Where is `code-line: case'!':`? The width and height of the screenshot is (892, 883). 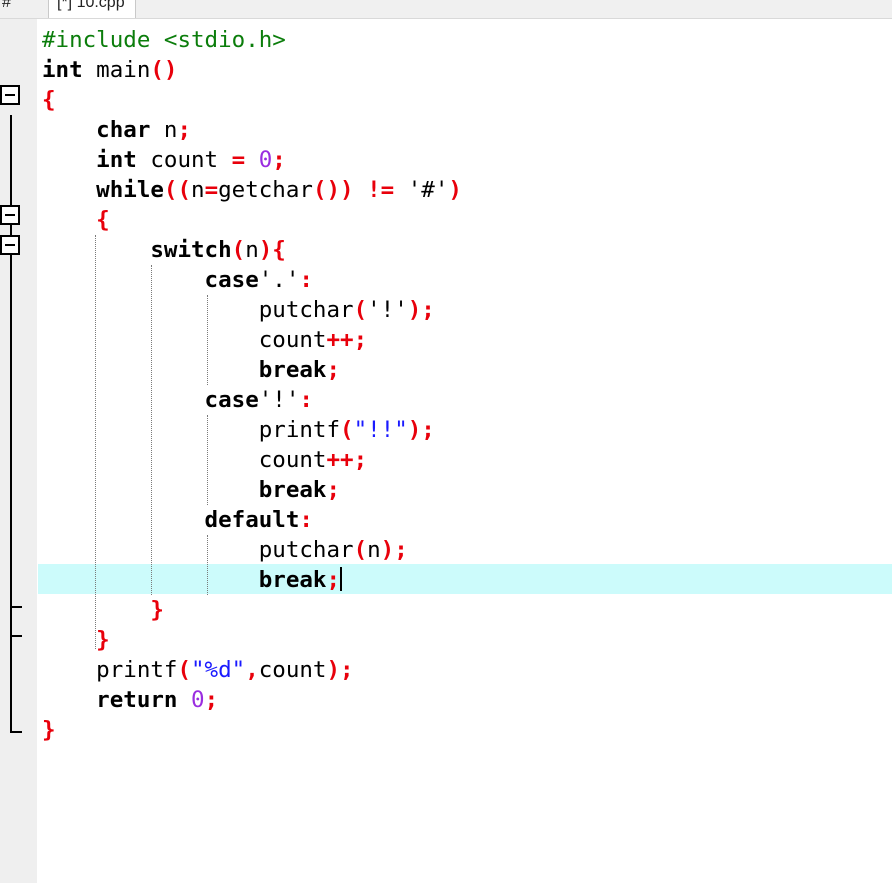
code-line: case'!': is located at coordinates (252, 400).